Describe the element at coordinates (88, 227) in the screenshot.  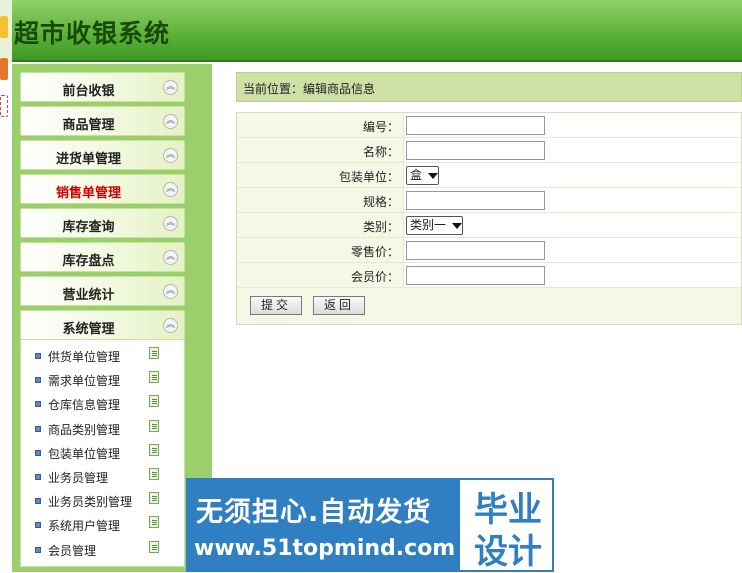
I see `menu-label: 库存查询` at that location.